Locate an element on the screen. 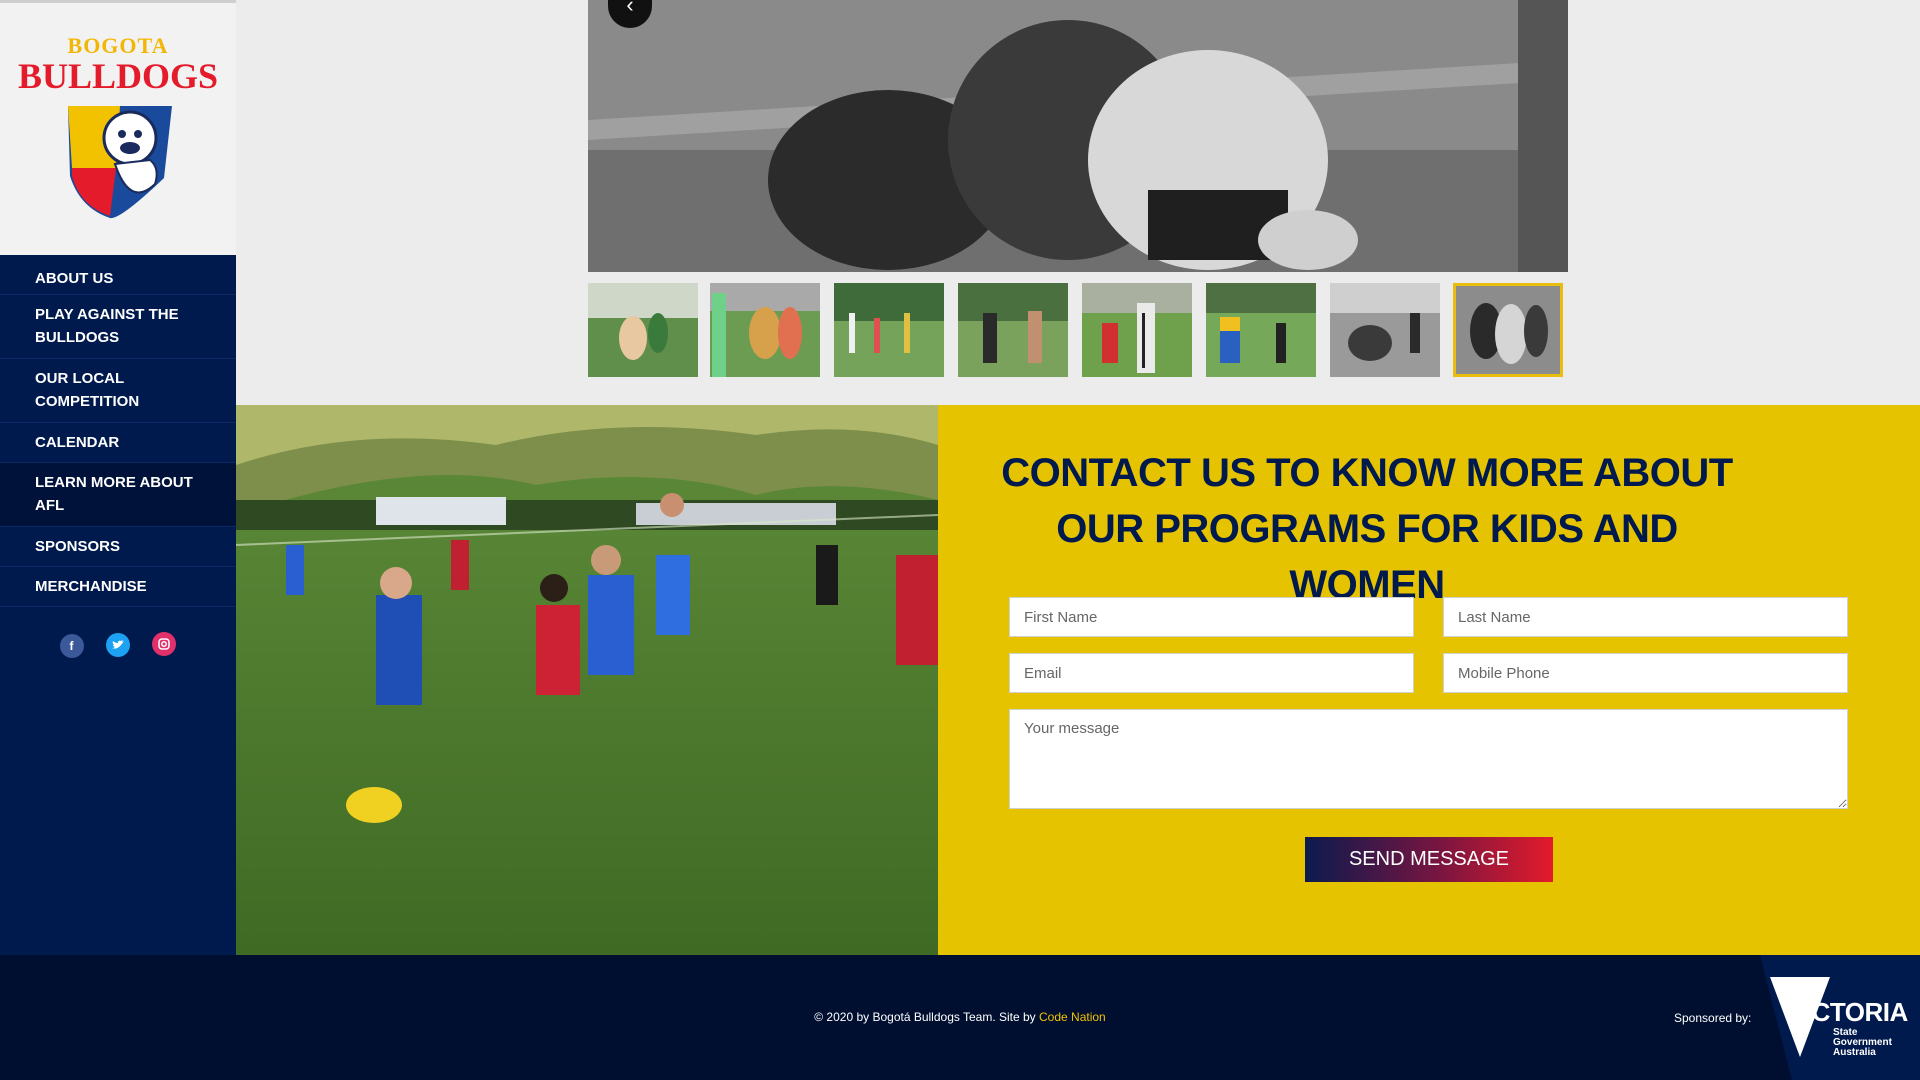 The height and width of the screenshot is (1080, 1920). social-links: f is located at coordinates (118, 645).